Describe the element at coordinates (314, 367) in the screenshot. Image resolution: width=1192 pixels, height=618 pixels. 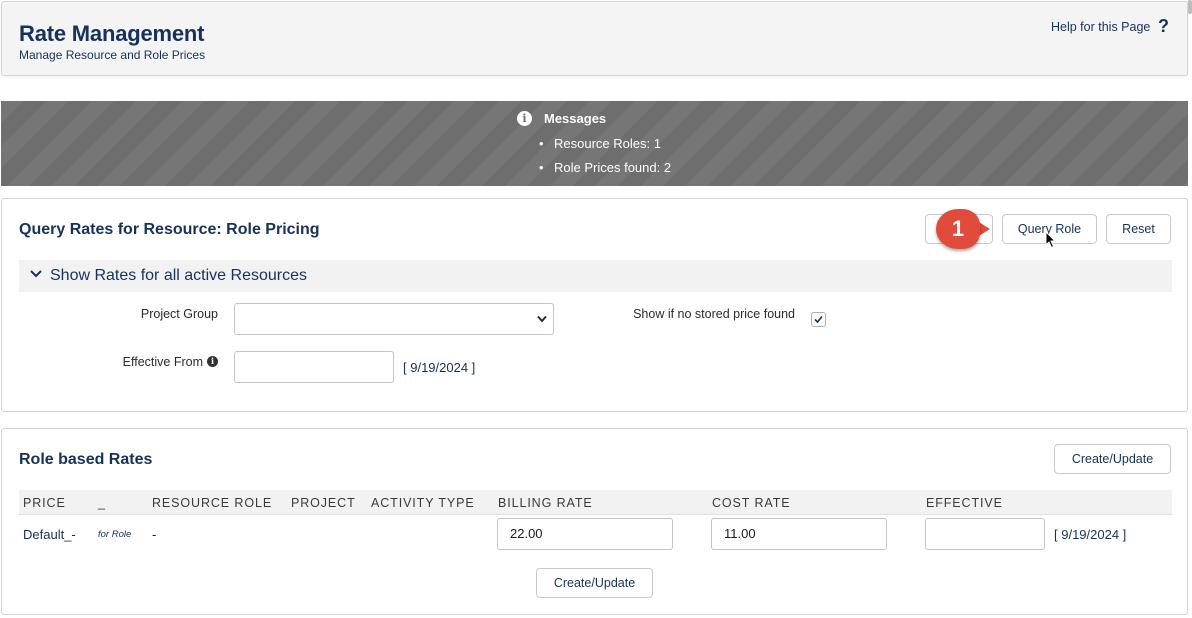
I see `effective-from-input` at that location.